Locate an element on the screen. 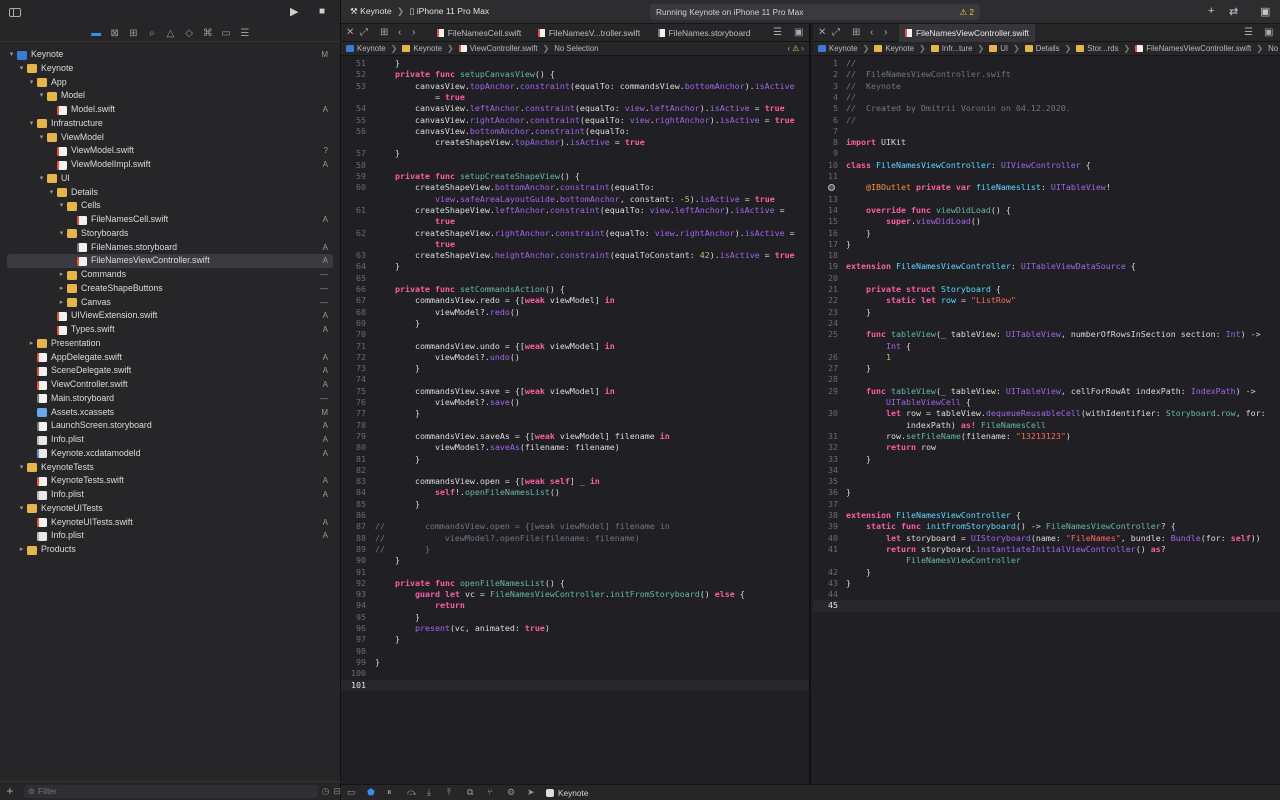 Image resolution: width=1280 pixels, height=800 pixels. run-icon: ▶ is located at coordinates (294, 11).